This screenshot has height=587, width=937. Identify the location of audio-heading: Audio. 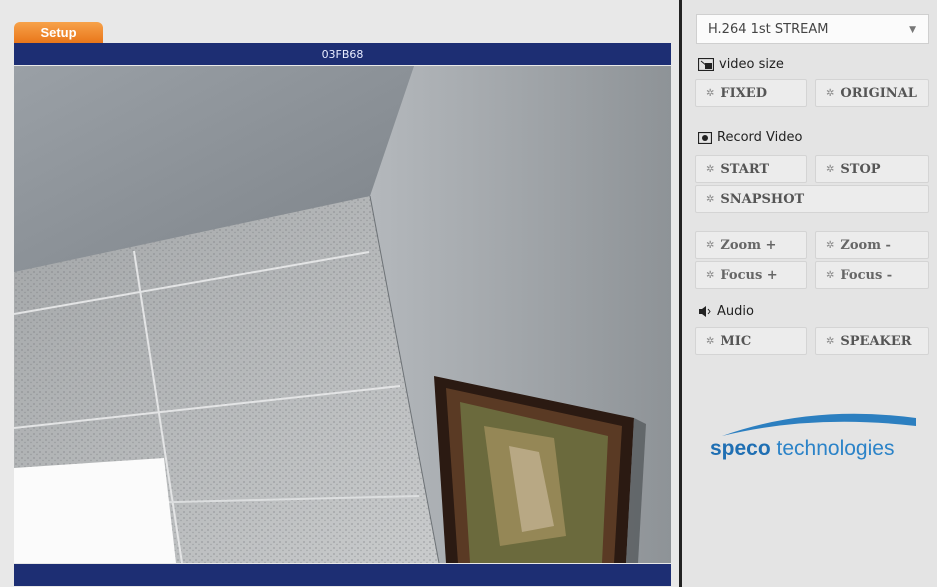
(726, 311).